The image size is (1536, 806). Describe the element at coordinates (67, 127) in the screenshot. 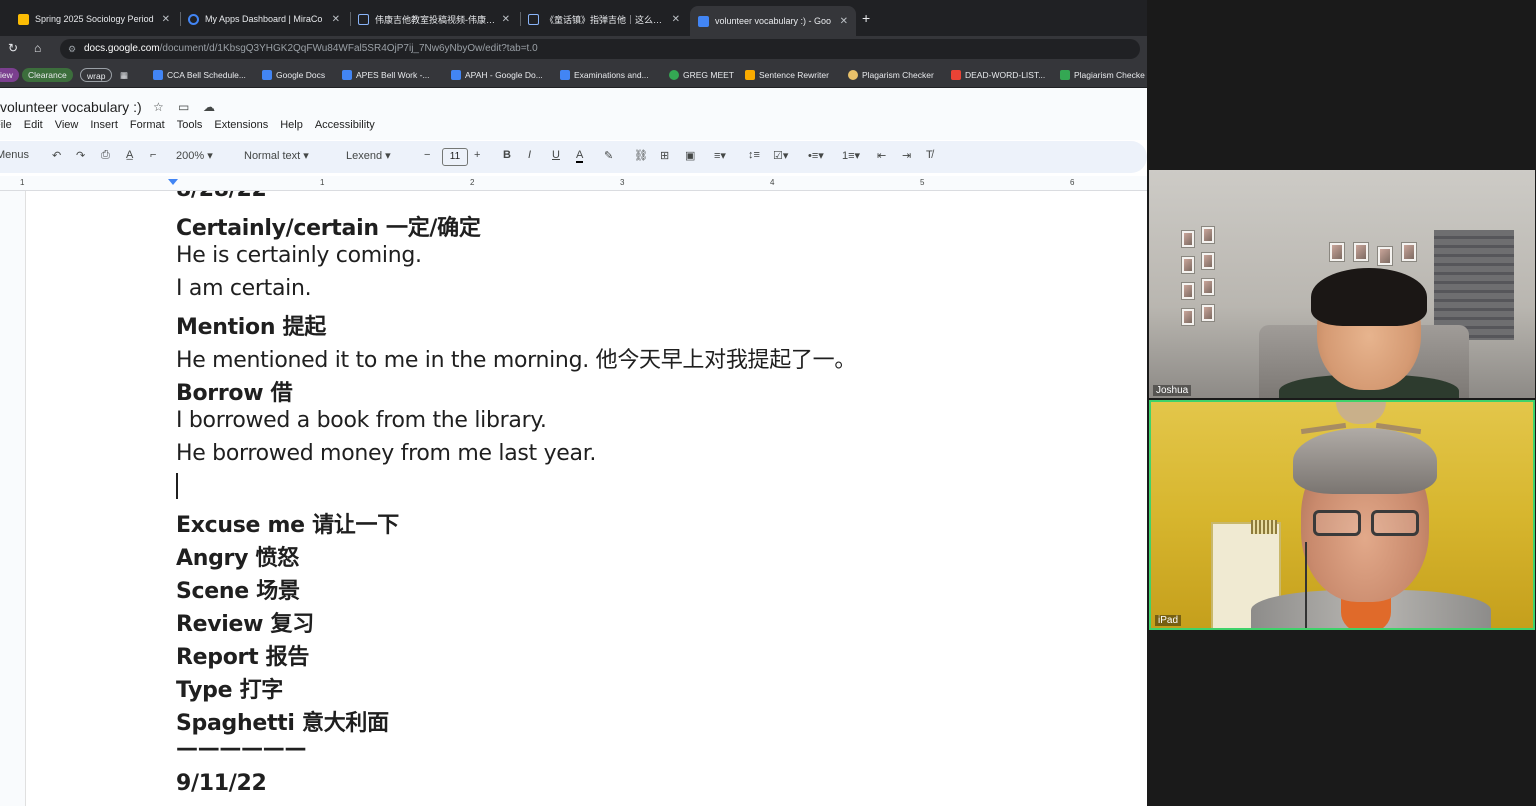

I see `menu-view: View` at that location.